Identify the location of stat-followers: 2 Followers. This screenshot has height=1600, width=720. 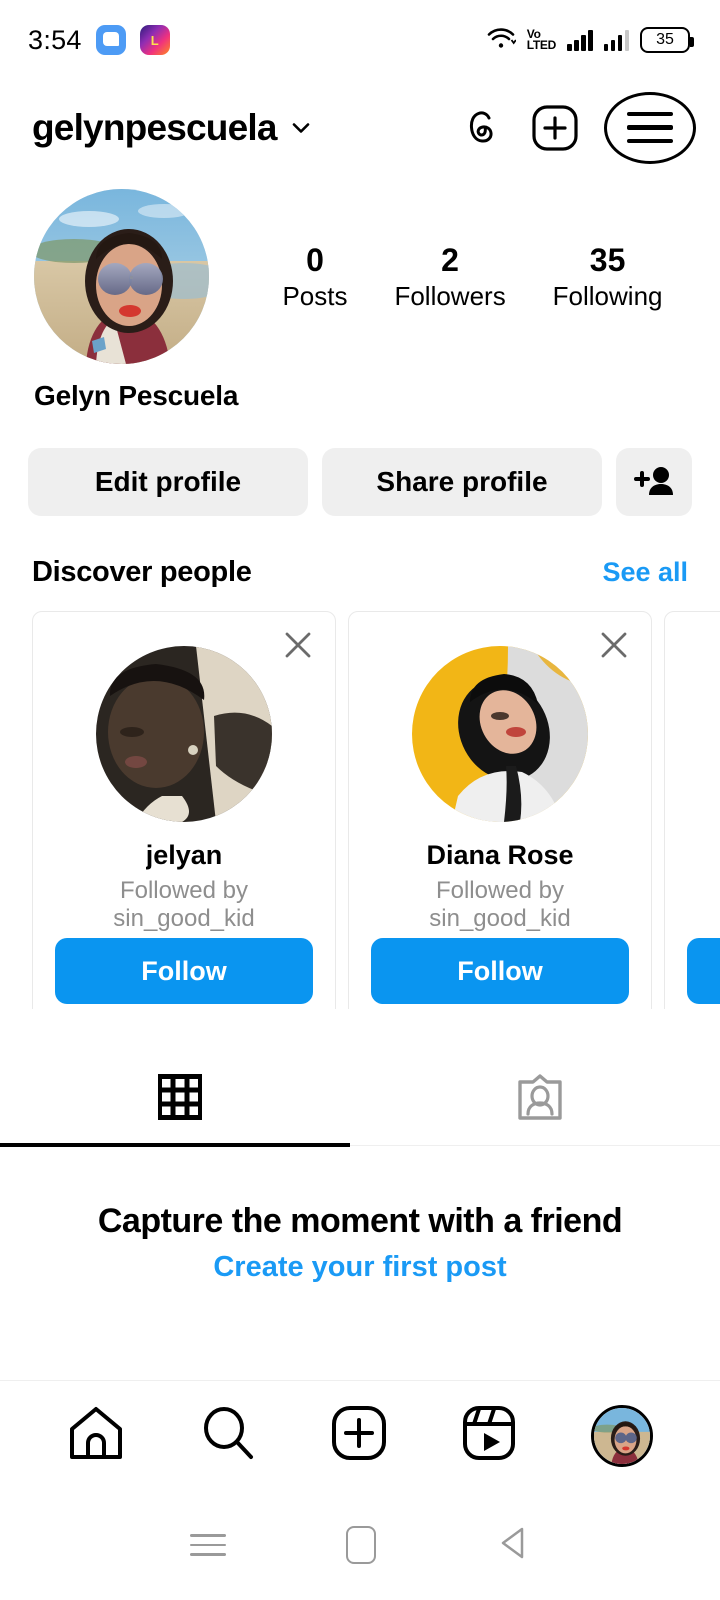
(449, 277).